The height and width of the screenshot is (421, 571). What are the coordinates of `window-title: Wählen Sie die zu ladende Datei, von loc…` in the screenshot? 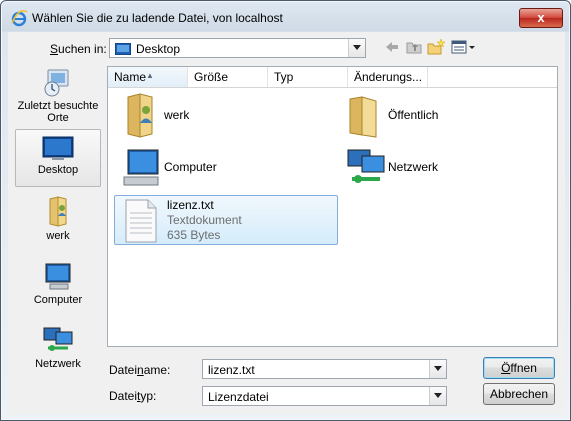 It's located at (157, 18).